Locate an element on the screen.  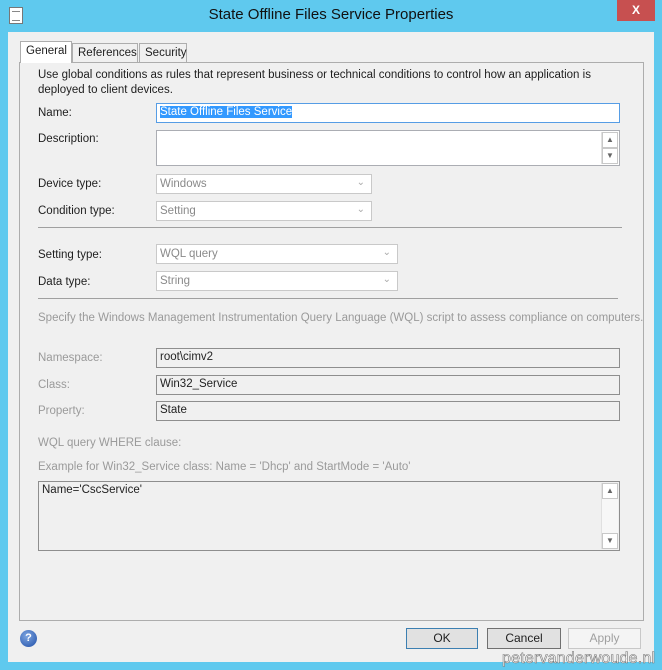
condition-type-label: Condition type: is located at coordinates (76, 211).